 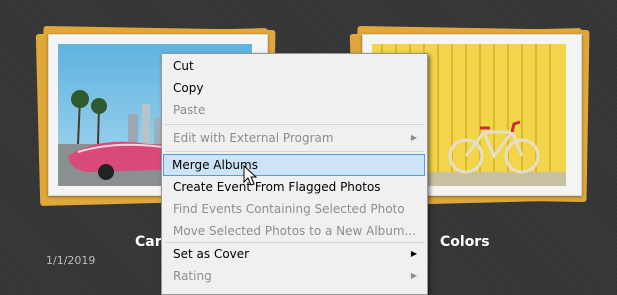 What do you see at coordinates (71, 260) in the screenshot?
I see `album-date: 1/1/2019` at bounding box center [71, 260].